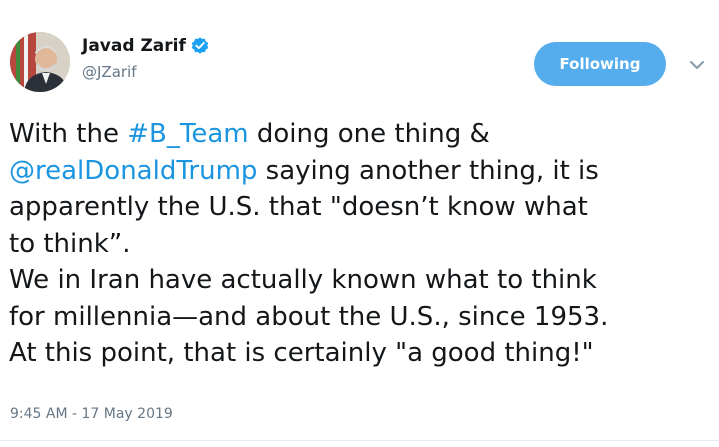 Image resolution: width=719 pixels, height=447 pixels. I want to click on tweet-line: to think”., so click(70, 243).